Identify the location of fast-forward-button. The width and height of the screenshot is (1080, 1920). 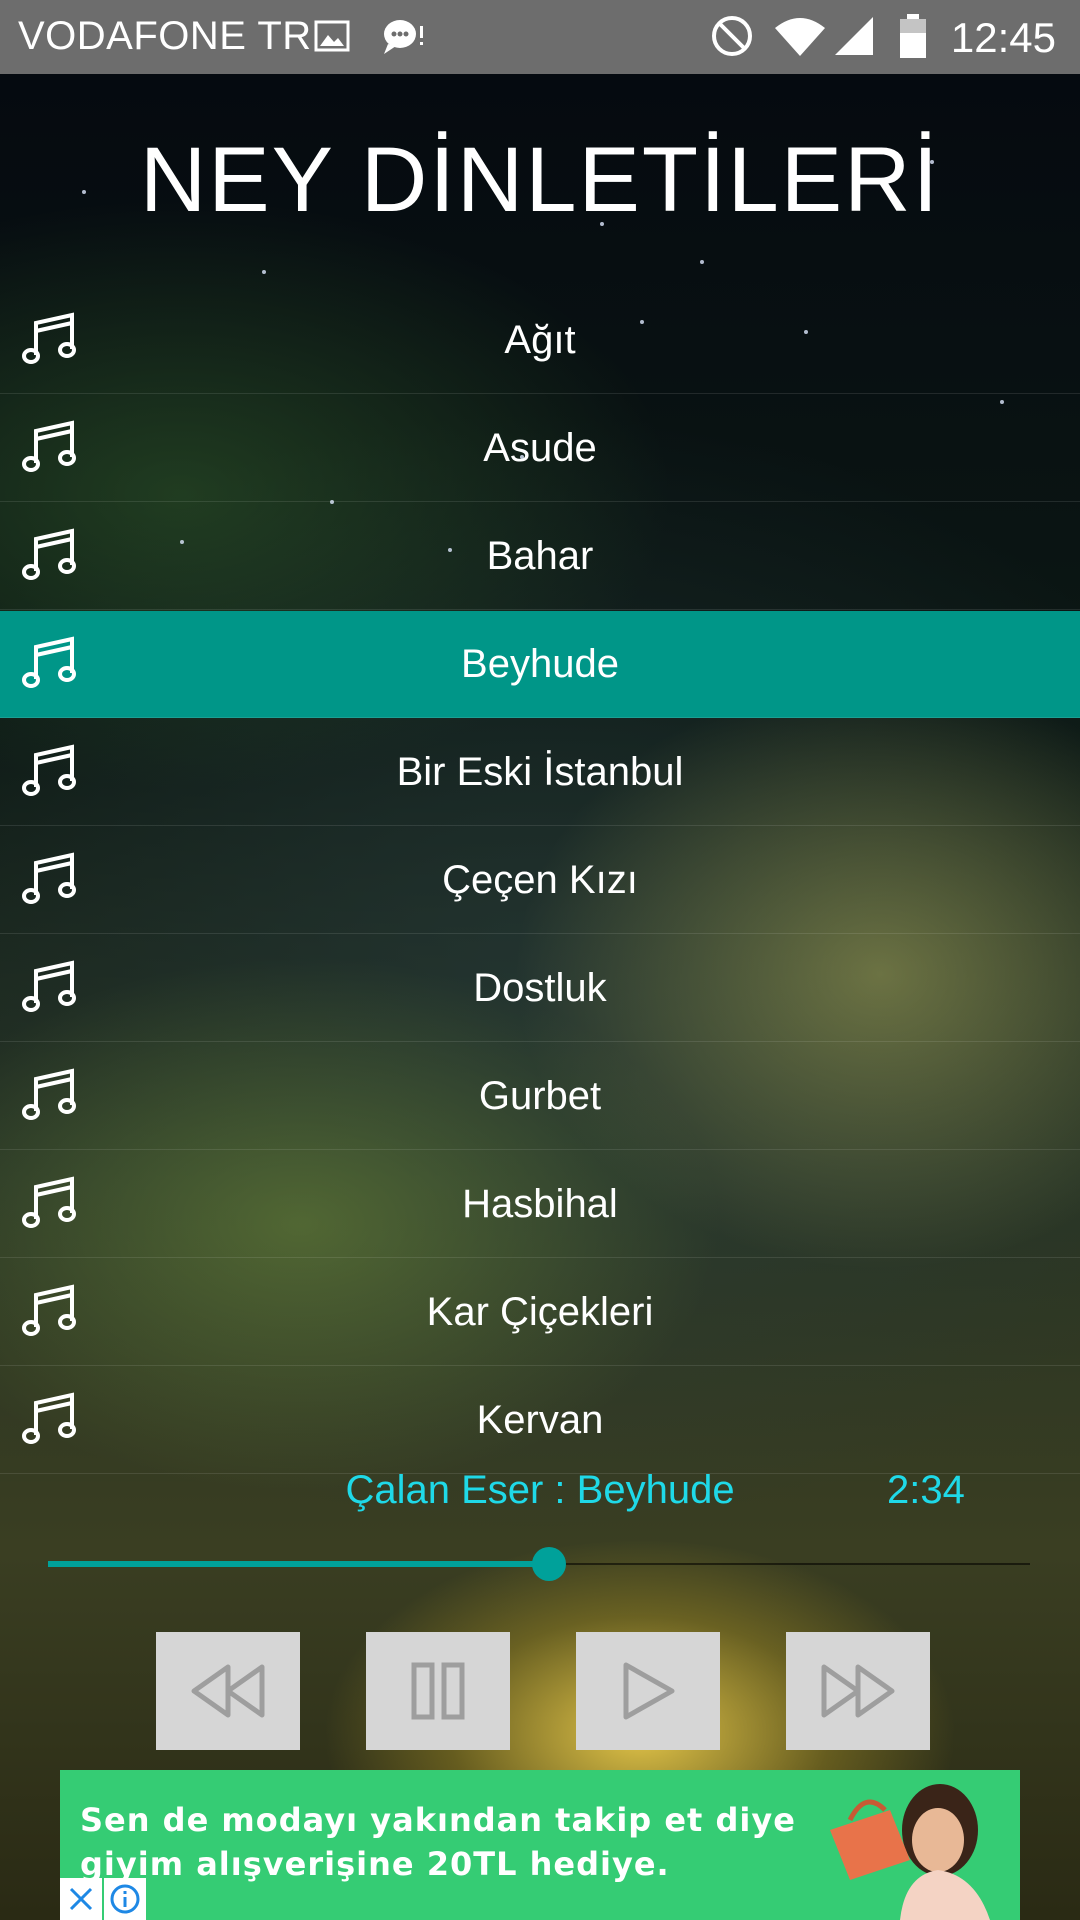
(858, 1691).